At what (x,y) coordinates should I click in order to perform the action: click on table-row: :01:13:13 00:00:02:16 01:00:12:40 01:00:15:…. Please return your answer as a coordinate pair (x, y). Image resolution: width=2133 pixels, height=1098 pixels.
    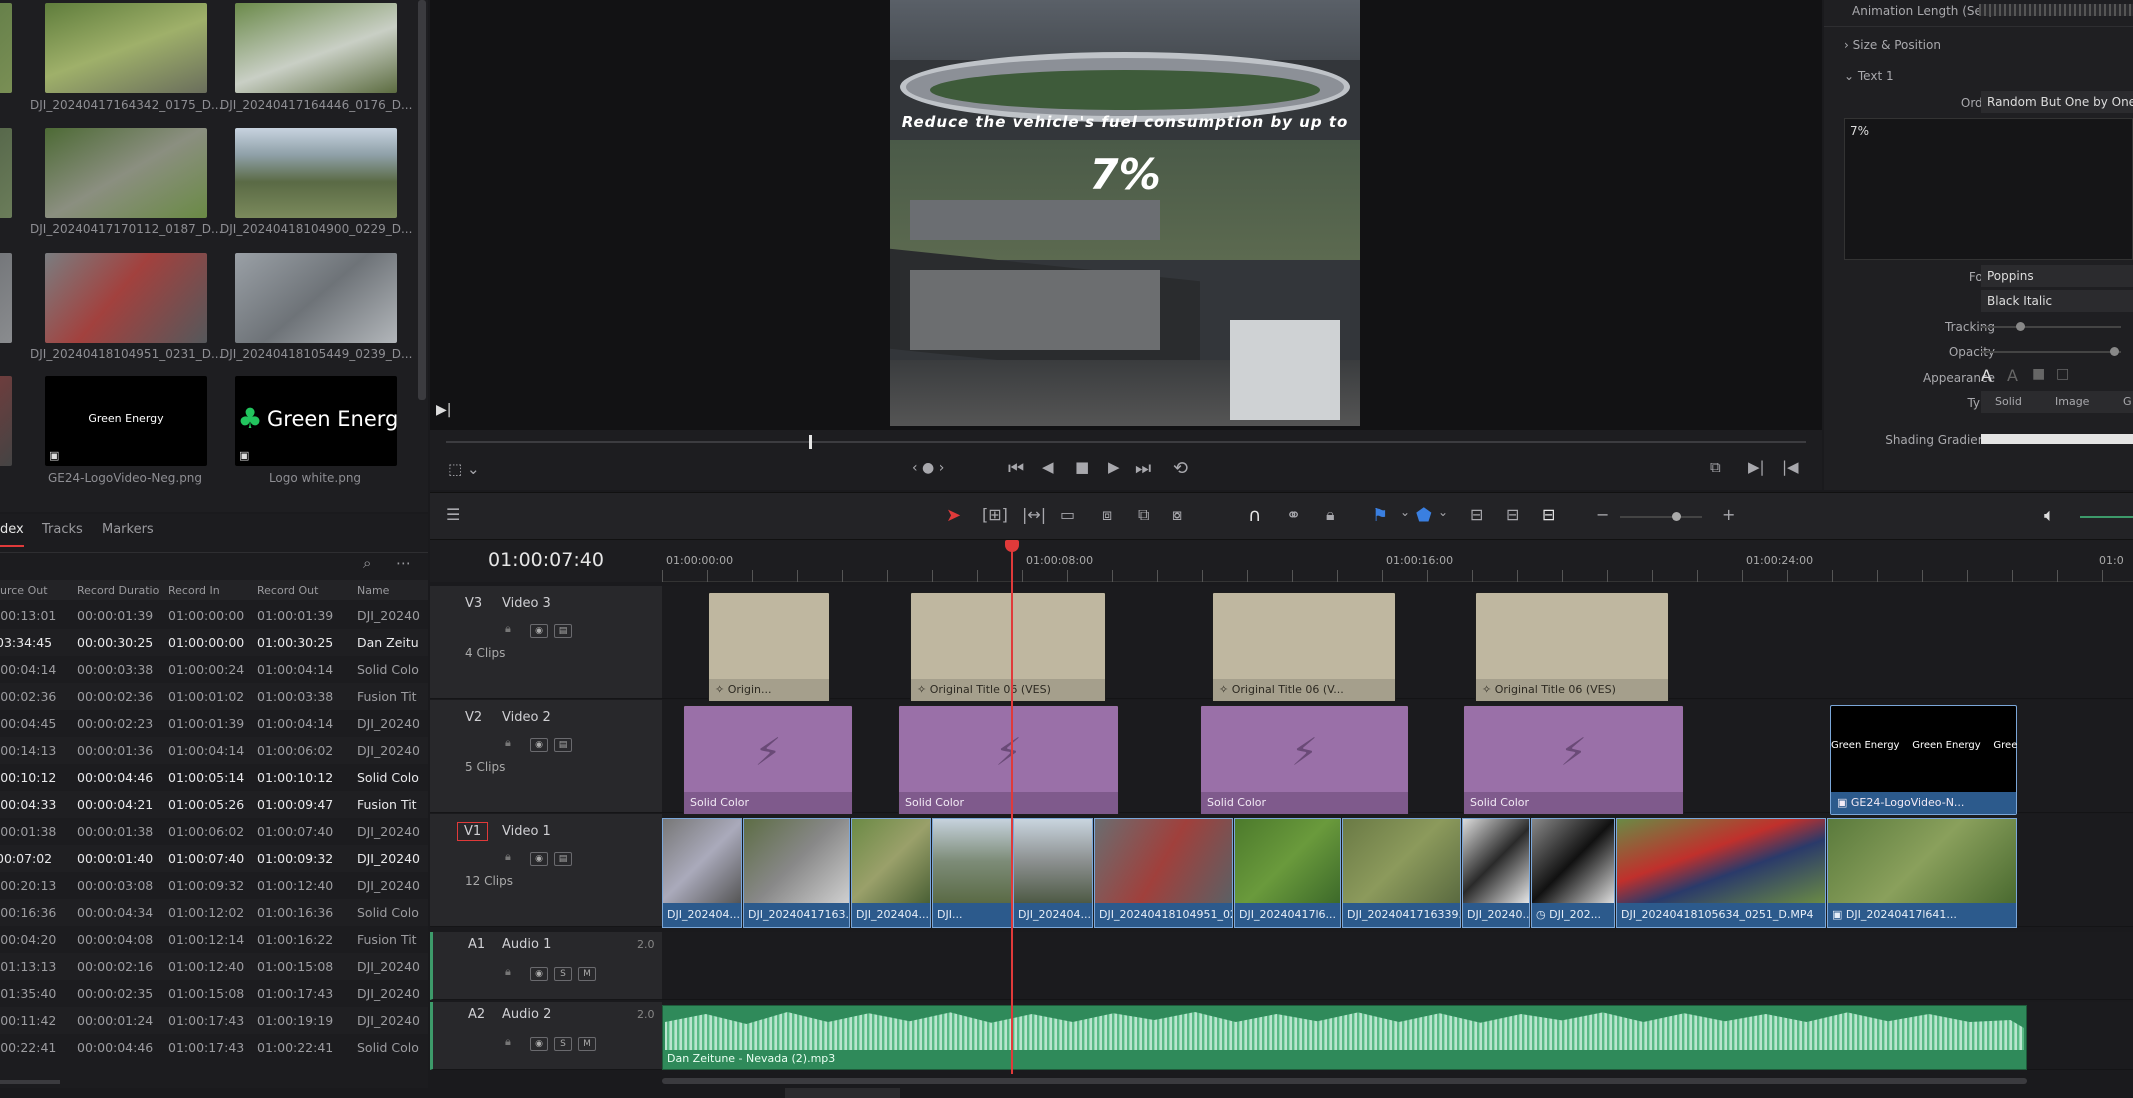
    Looking at the image, I should click on (214, 966).